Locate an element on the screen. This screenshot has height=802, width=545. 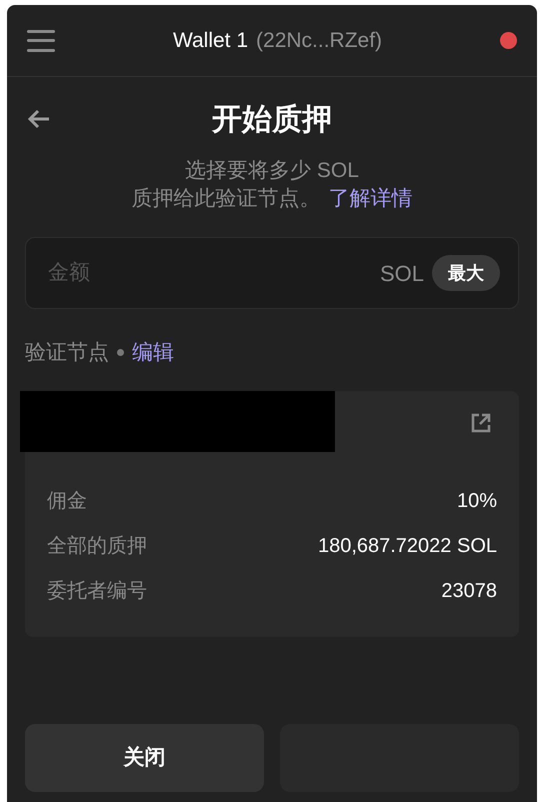
detail-value: 10% is located at coordinates (476, 501).